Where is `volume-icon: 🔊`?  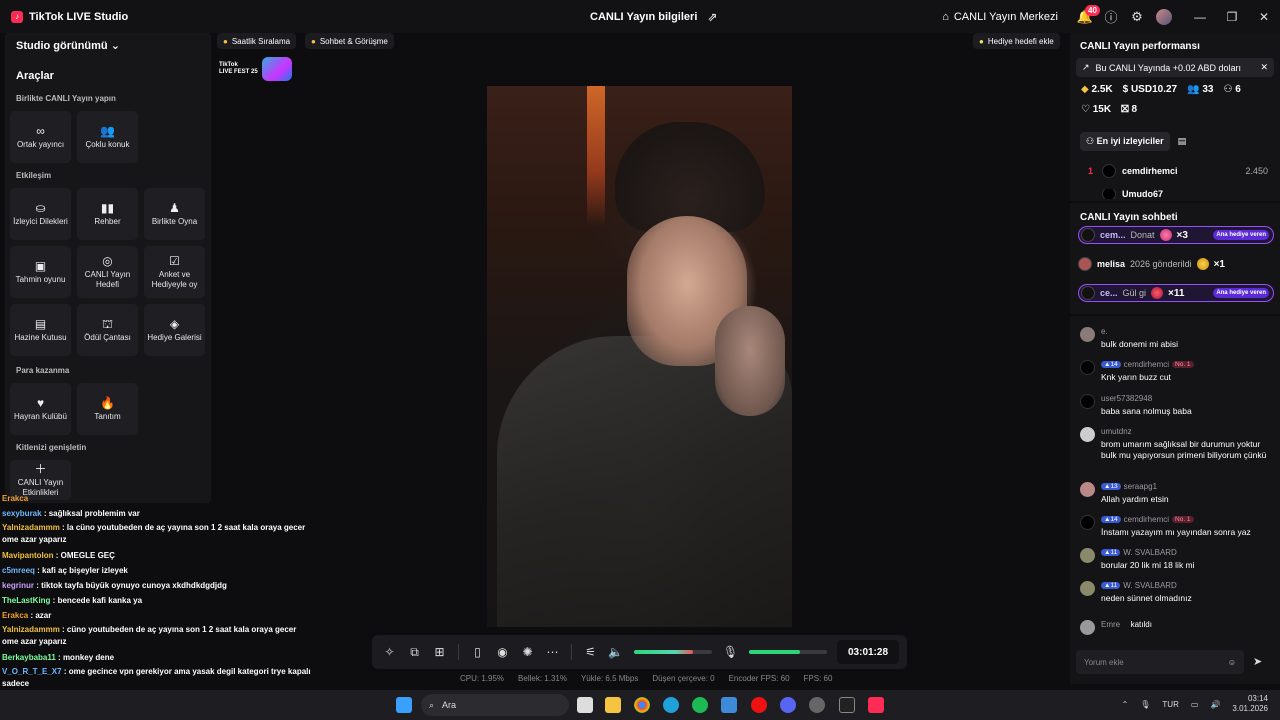 volume-icon: 🔊 is located at coordinates (1215, 704).